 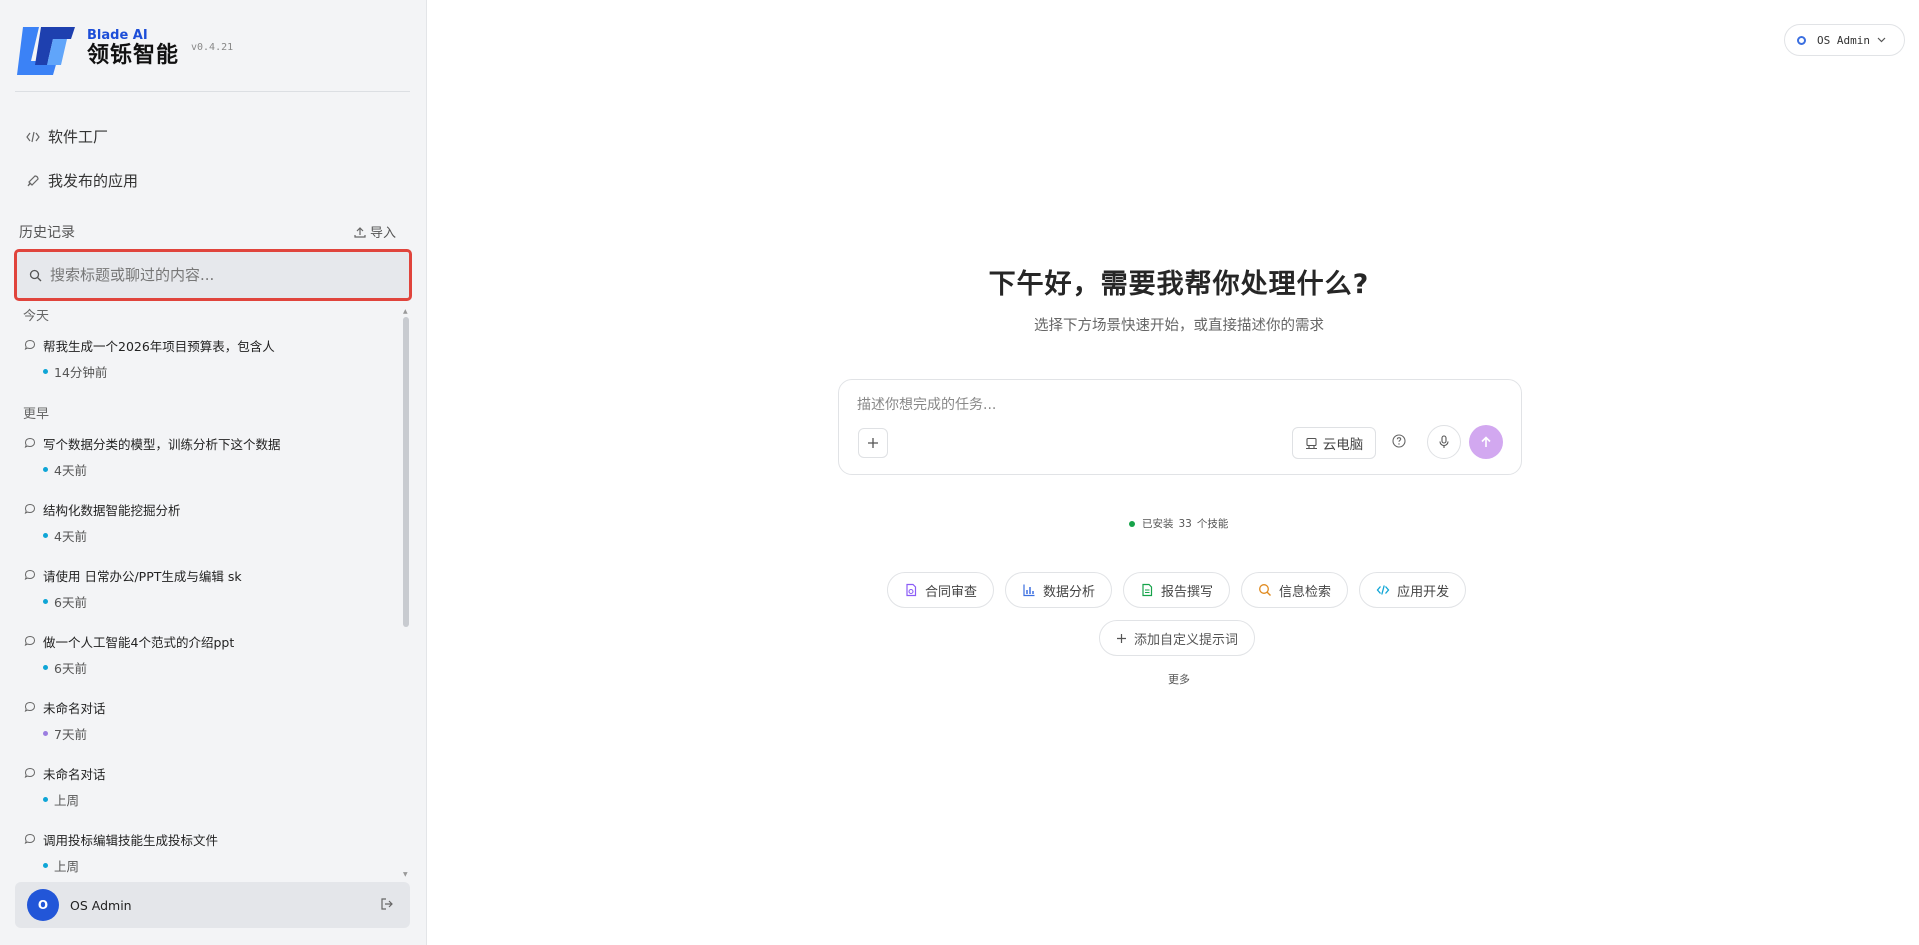 What do you see at coordinates (67, 800) in the screenshot?
I see `conversation-time: 上周` at bounding box center [67, 800].